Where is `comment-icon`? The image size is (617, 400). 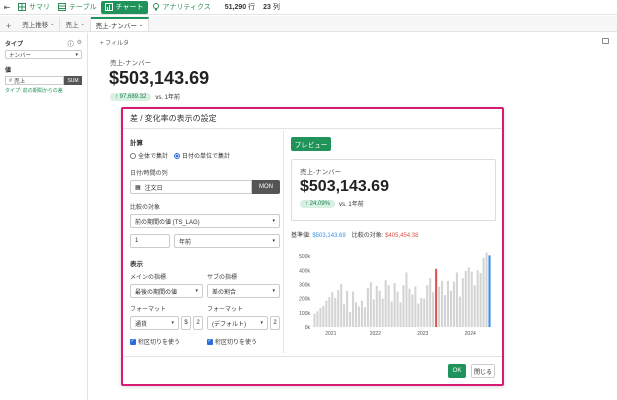
comment-icon is located at coordinates (605, 41).